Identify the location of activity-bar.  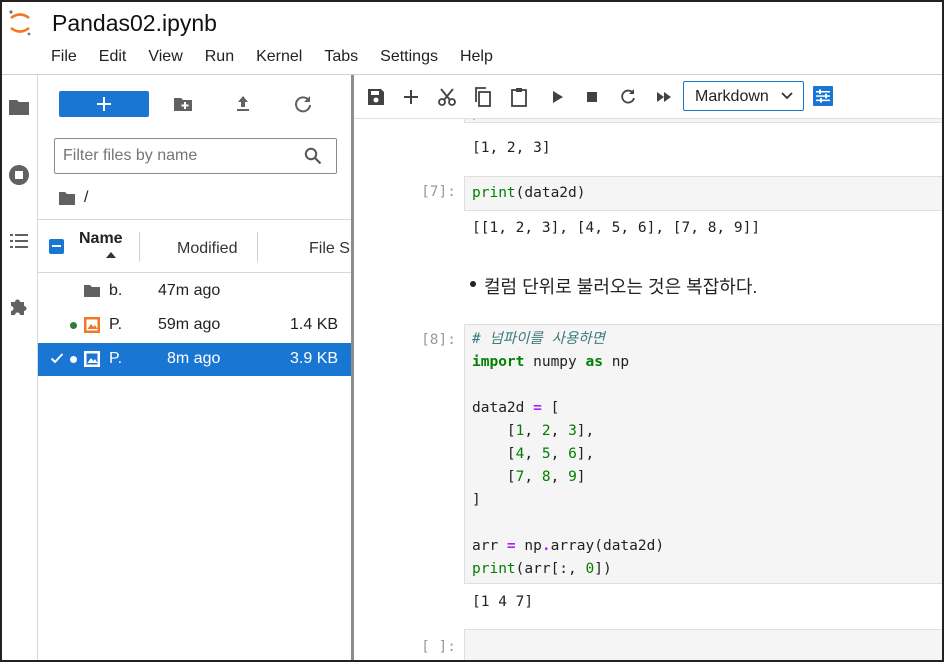
(20, 367).